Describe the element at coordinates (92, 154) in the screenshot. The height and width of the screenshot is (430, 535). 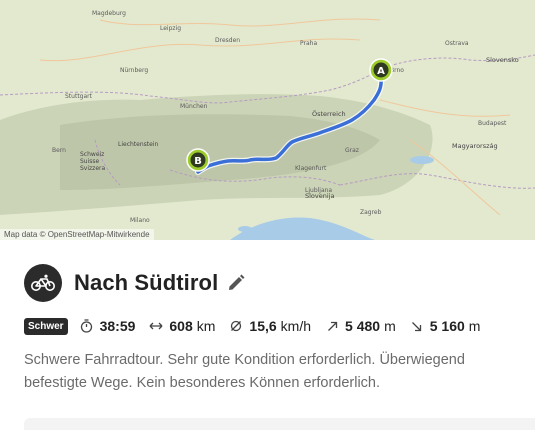
I see `map-label: Schweiz` at that location.